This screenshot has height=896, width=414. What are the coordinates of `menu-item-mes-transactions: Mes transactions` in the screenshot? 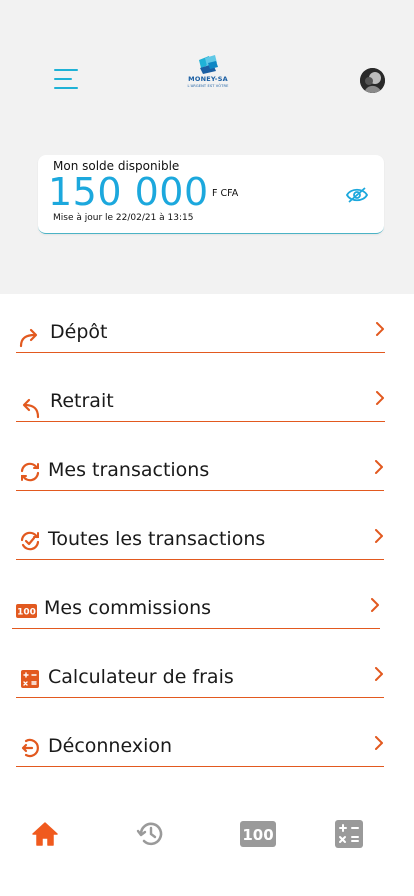 It's located at (200, 471).